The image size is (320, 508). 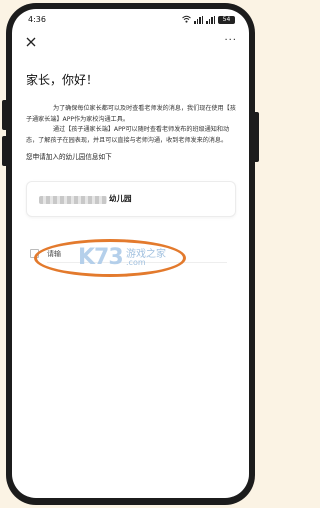 What do you see at coordinates (37, 19) in the screenshot?
I see `status-time: 4:36` at bounding box center [37, 19].